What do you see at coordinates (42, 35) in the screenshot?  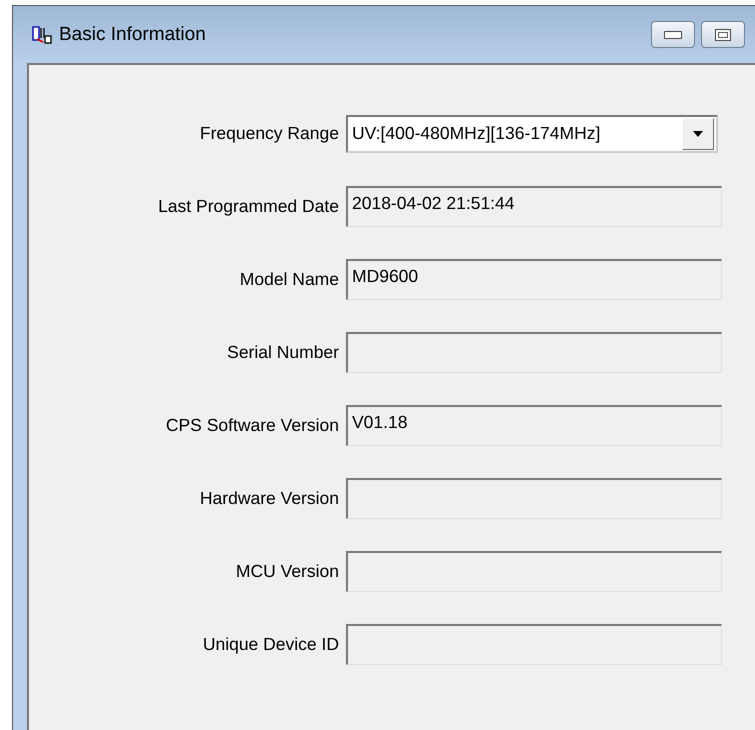 I see `document-icon` at bounding box center [42, 35].